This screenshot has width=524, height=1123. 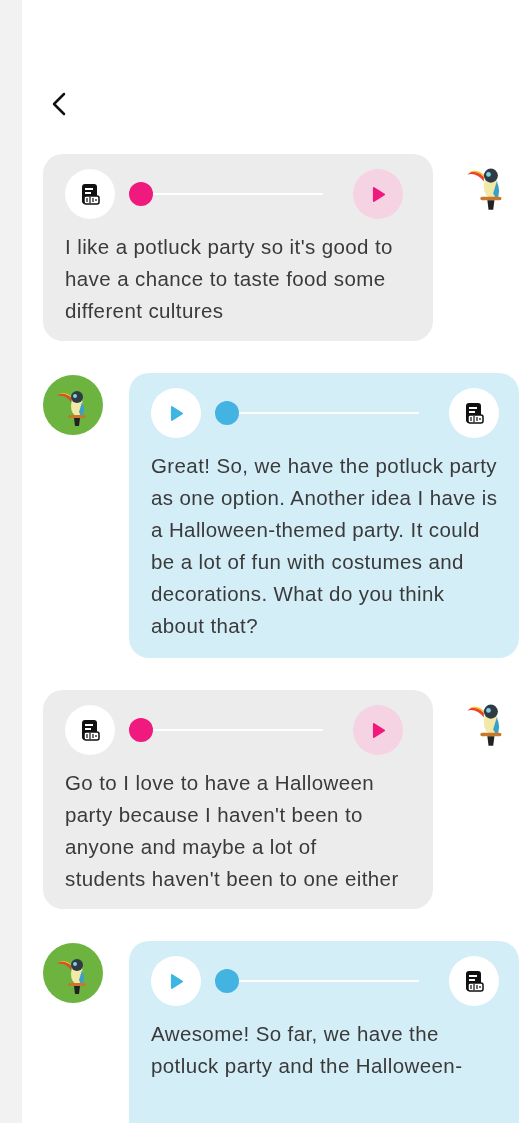 I want to click on message-text: Great! So, we have the potluck party as one option. Another idea I have is a Halloween-themed party. It could be a lot of fun with costumes and decorations. What do you think about that?, so click(x=325, y=546).